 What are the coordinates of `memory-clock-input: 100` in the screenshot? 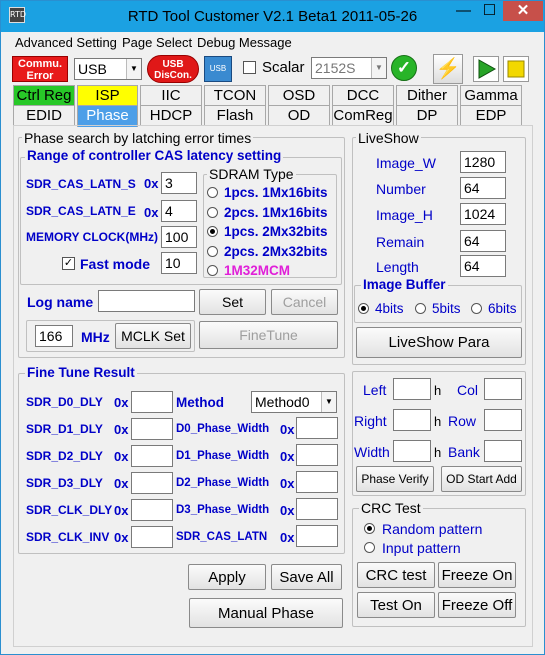 It's located at (179, 237).